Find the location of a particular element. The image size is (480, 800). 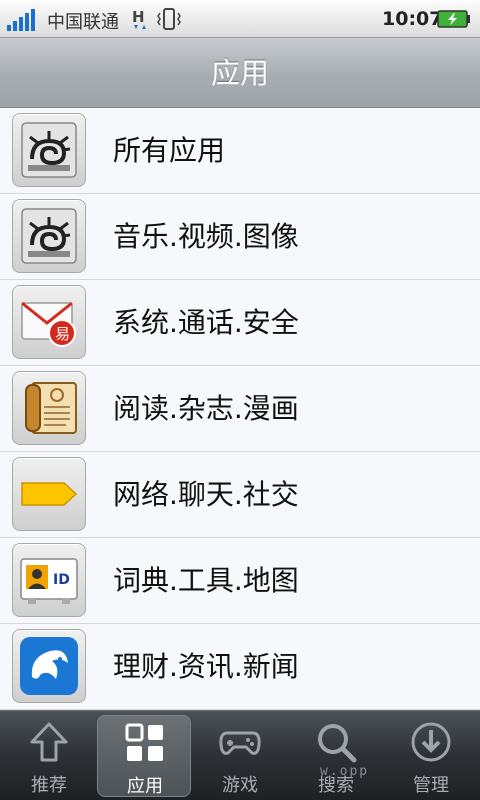

watermark: w.opp is located at coordinates (345, 771).